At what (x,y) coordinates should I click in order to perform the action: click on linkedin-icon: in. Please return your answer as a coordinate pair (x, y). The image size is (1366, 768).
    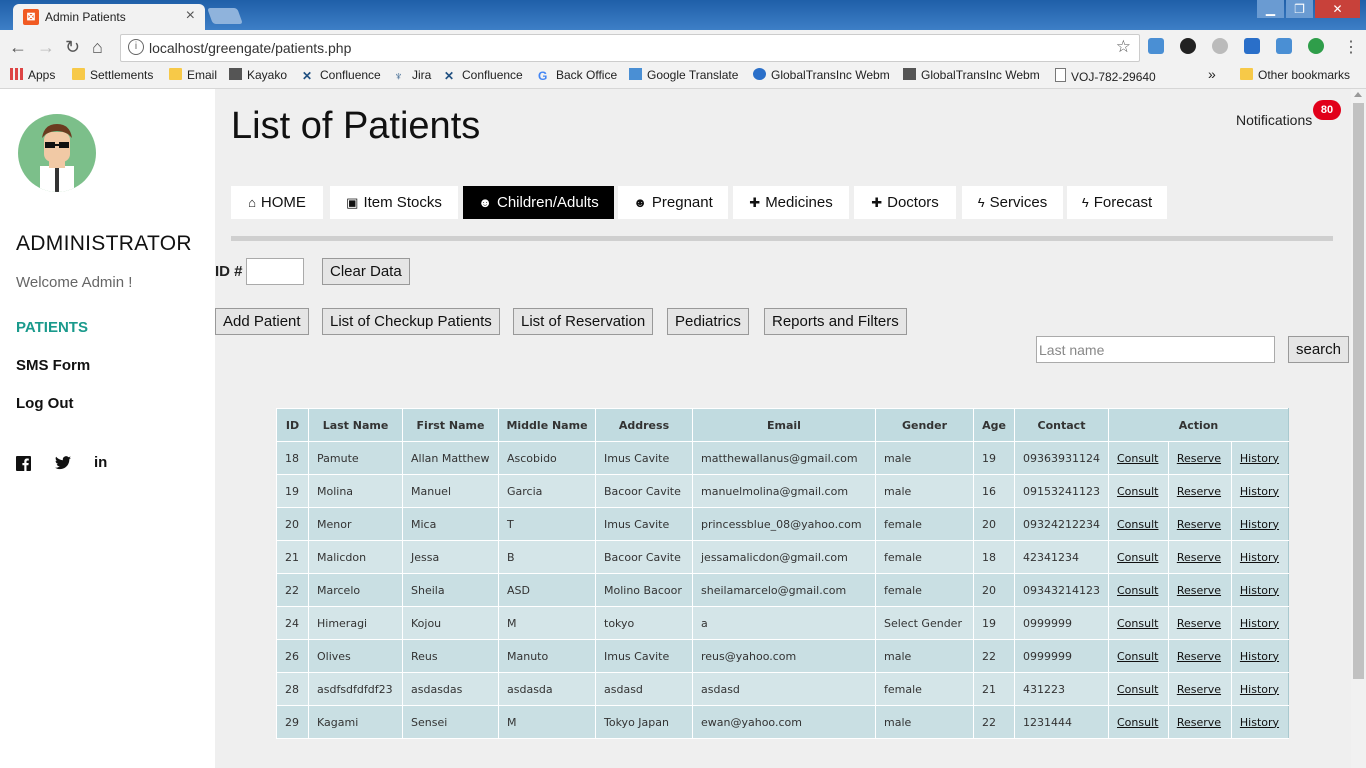
    Looking at the image, I should click on (100, 462).